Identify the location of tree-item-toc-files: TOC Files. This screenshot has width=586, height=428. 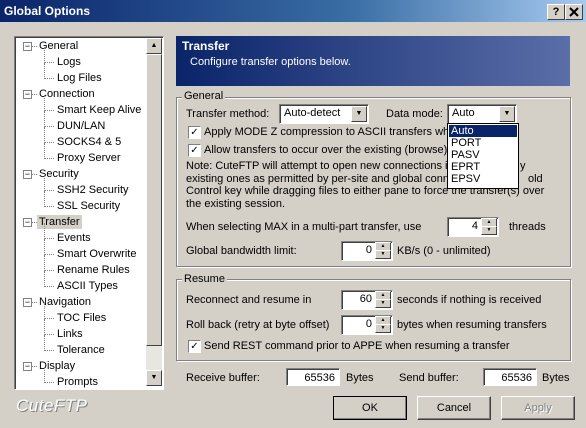
(81, 318).